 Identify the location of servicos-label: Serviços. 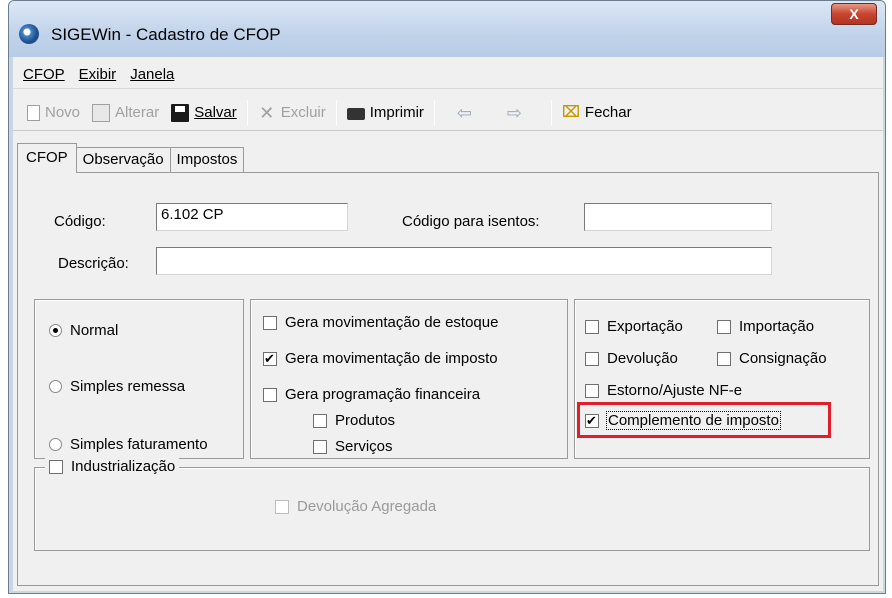
(364, 446).